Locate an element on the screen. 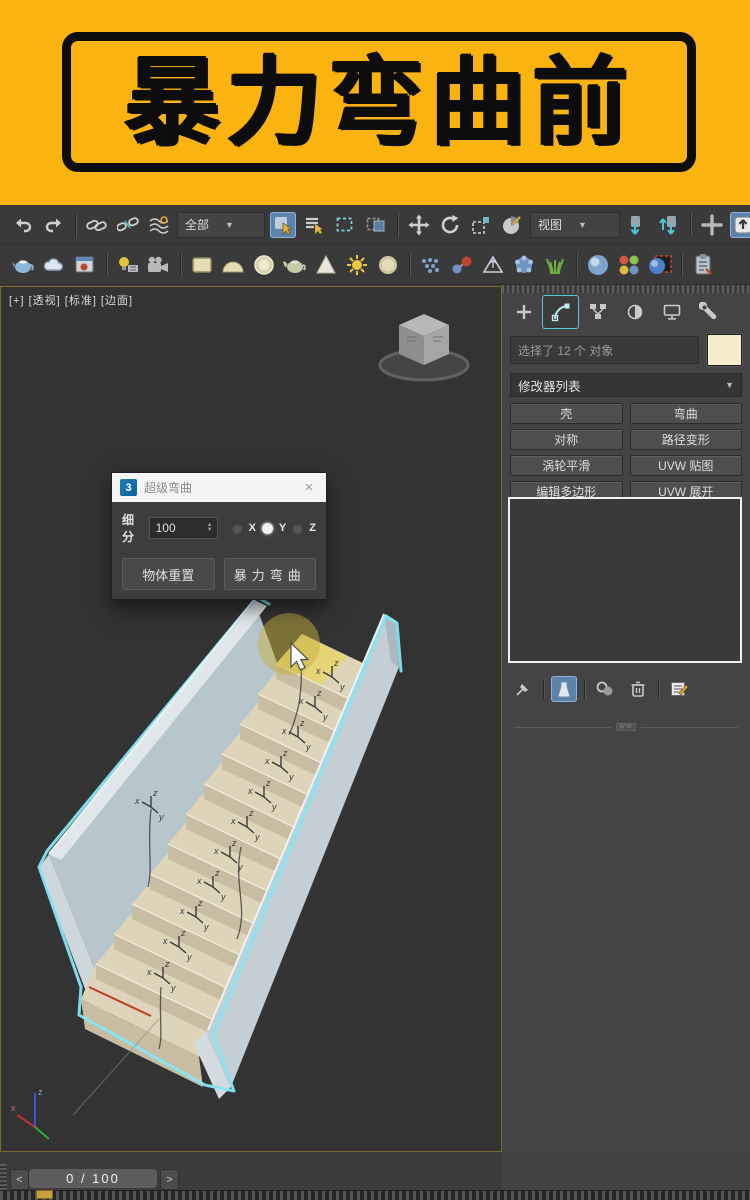 The width and height of the screenshot is (750, 1200). banner-title: 暴力弯曲前 is located at coordinates (379, 102).